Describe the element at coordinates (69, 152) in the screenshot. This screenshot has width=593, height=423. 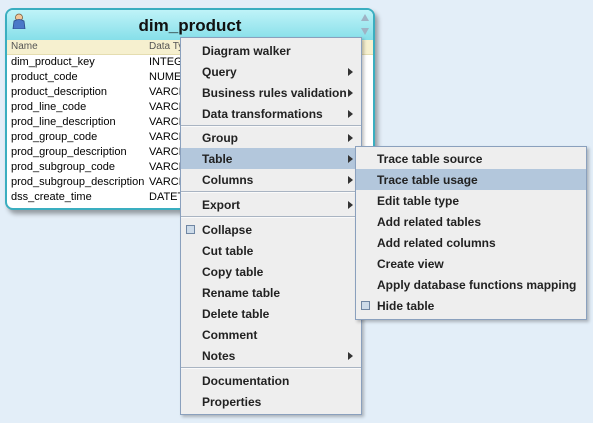
I see `column-name: prod_group_description` at that location.